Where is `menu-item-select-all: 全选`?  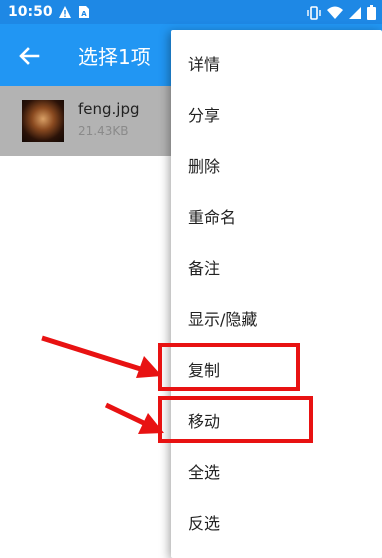 menu-item-select-all: 全选 is located at coordinates (276, 472).